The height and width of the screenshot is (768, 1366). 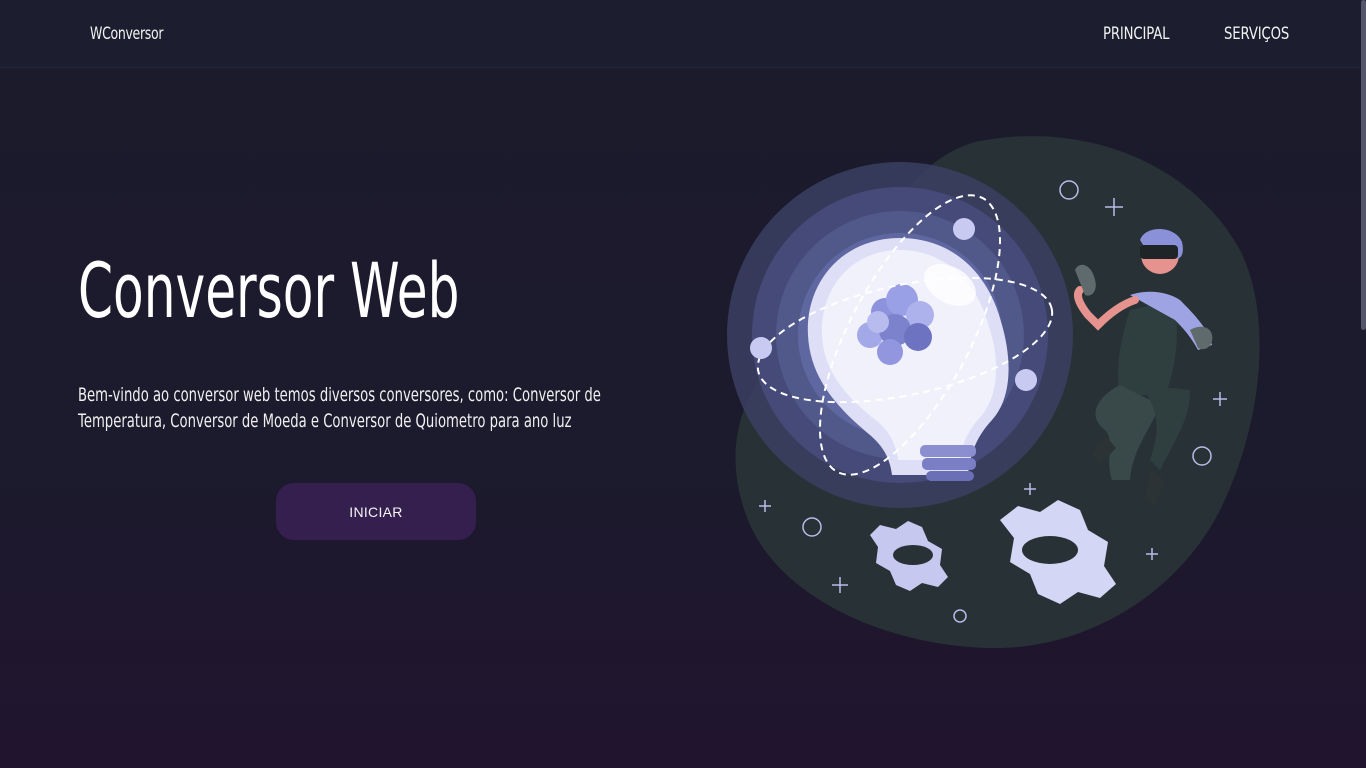 I want to click on brand-logo: WConversor, so click(x=126, y=34).